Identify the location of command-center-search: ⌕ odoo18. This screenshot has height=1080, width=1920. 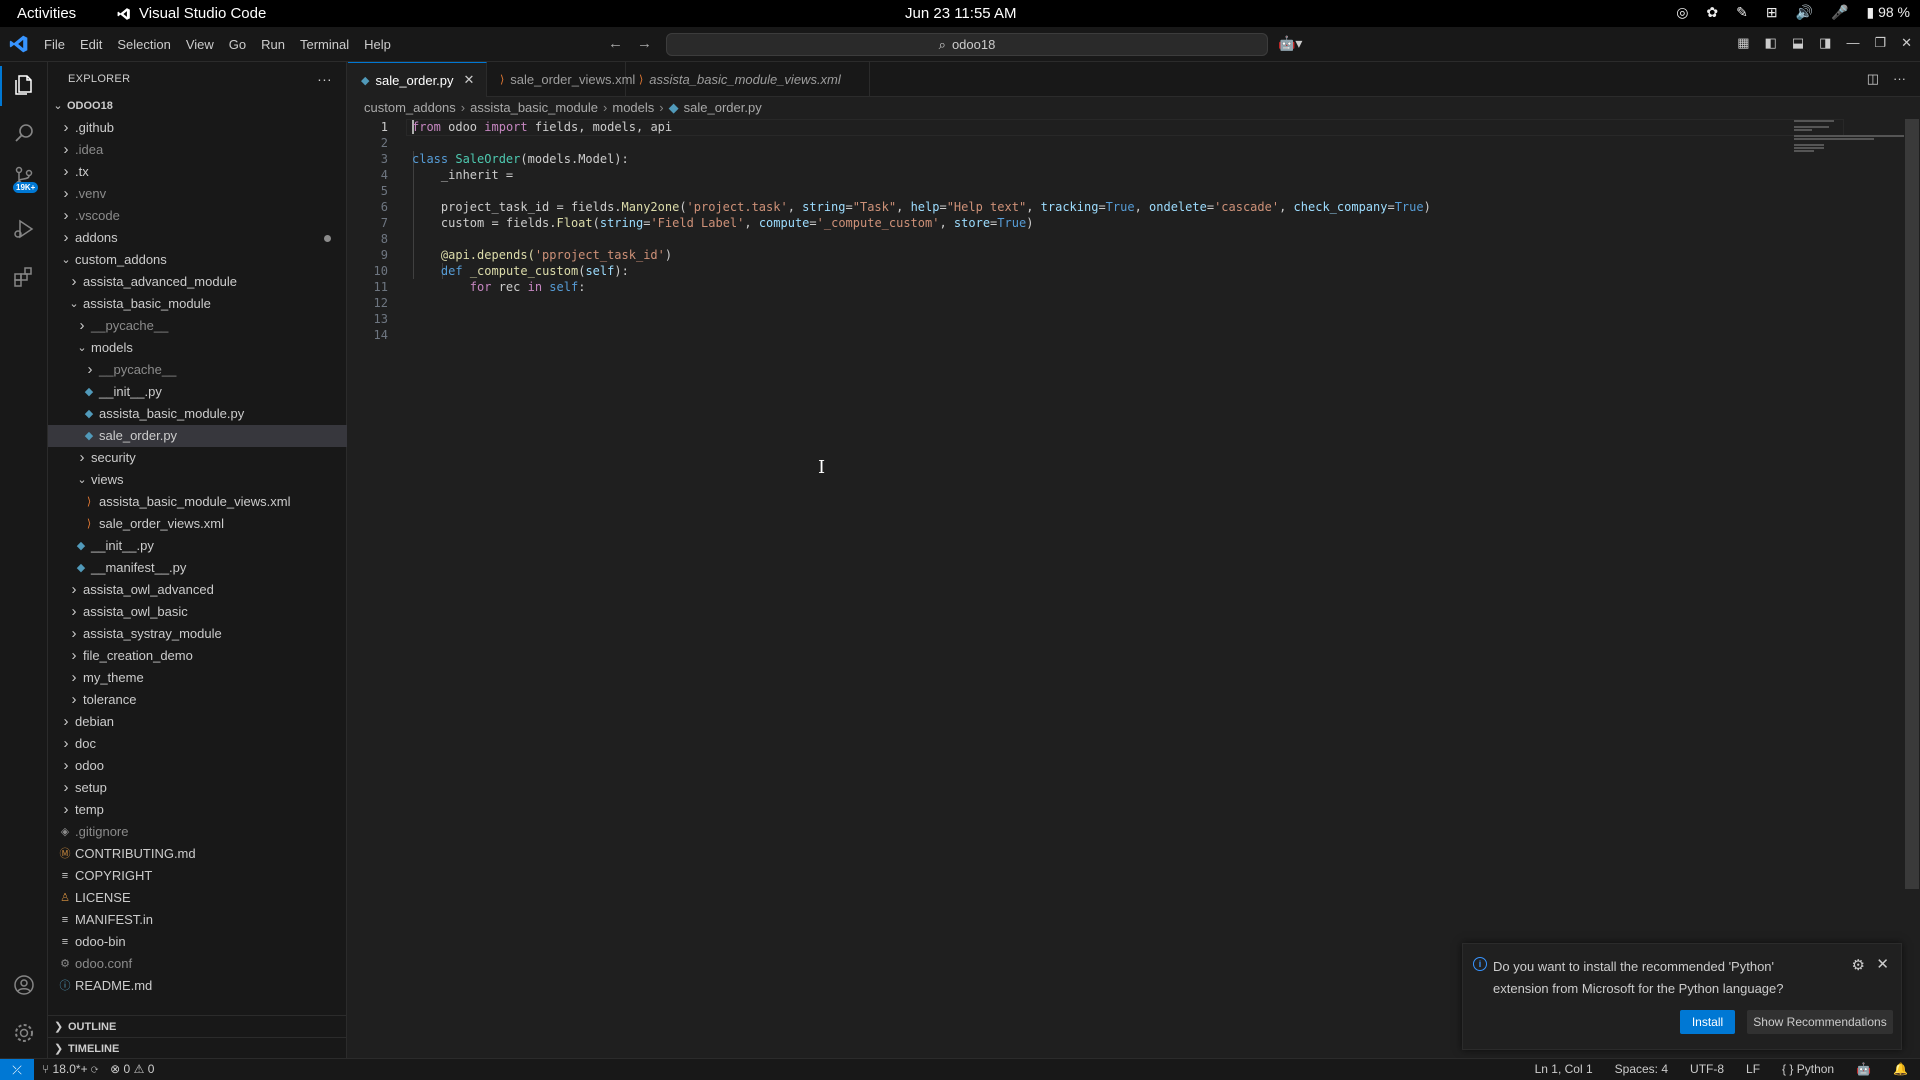
(967, 44).